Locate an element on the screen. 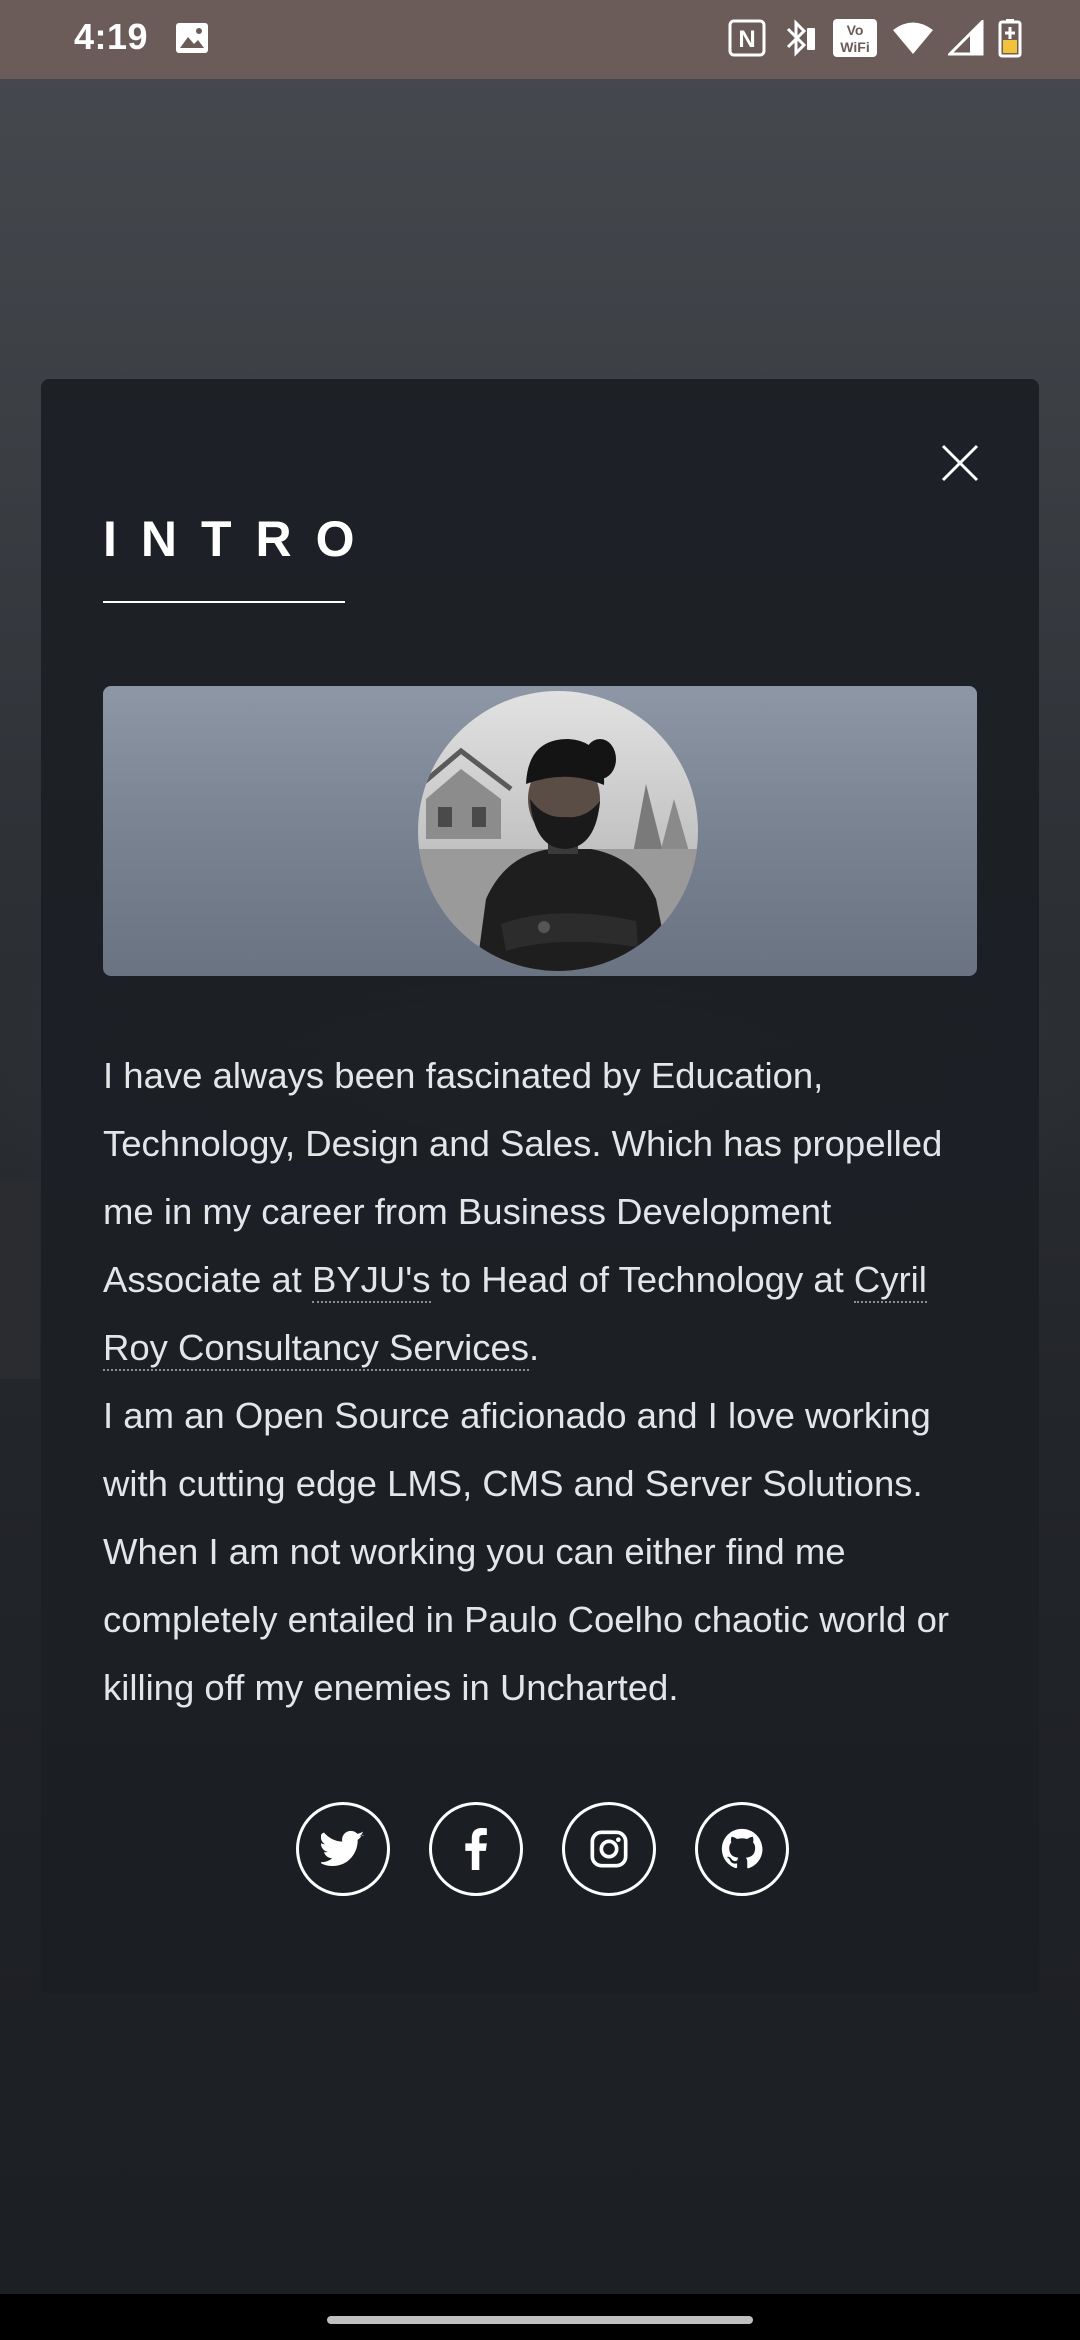  status-icons: N Vo WiFi is located at coordinates (875, 38).